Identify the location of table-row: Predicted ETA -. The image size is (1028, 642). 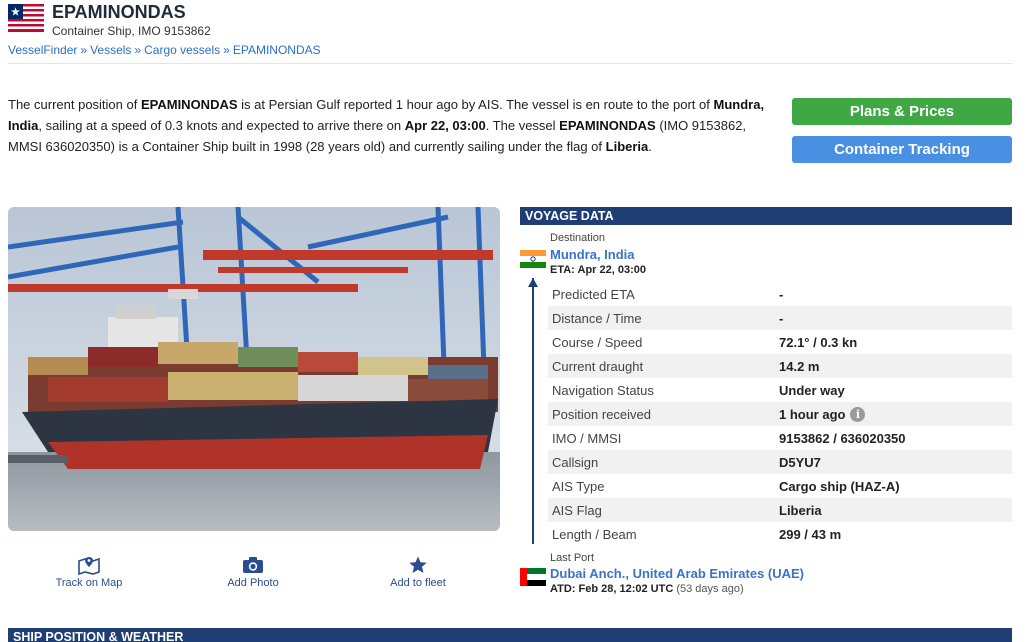
(780, 294).